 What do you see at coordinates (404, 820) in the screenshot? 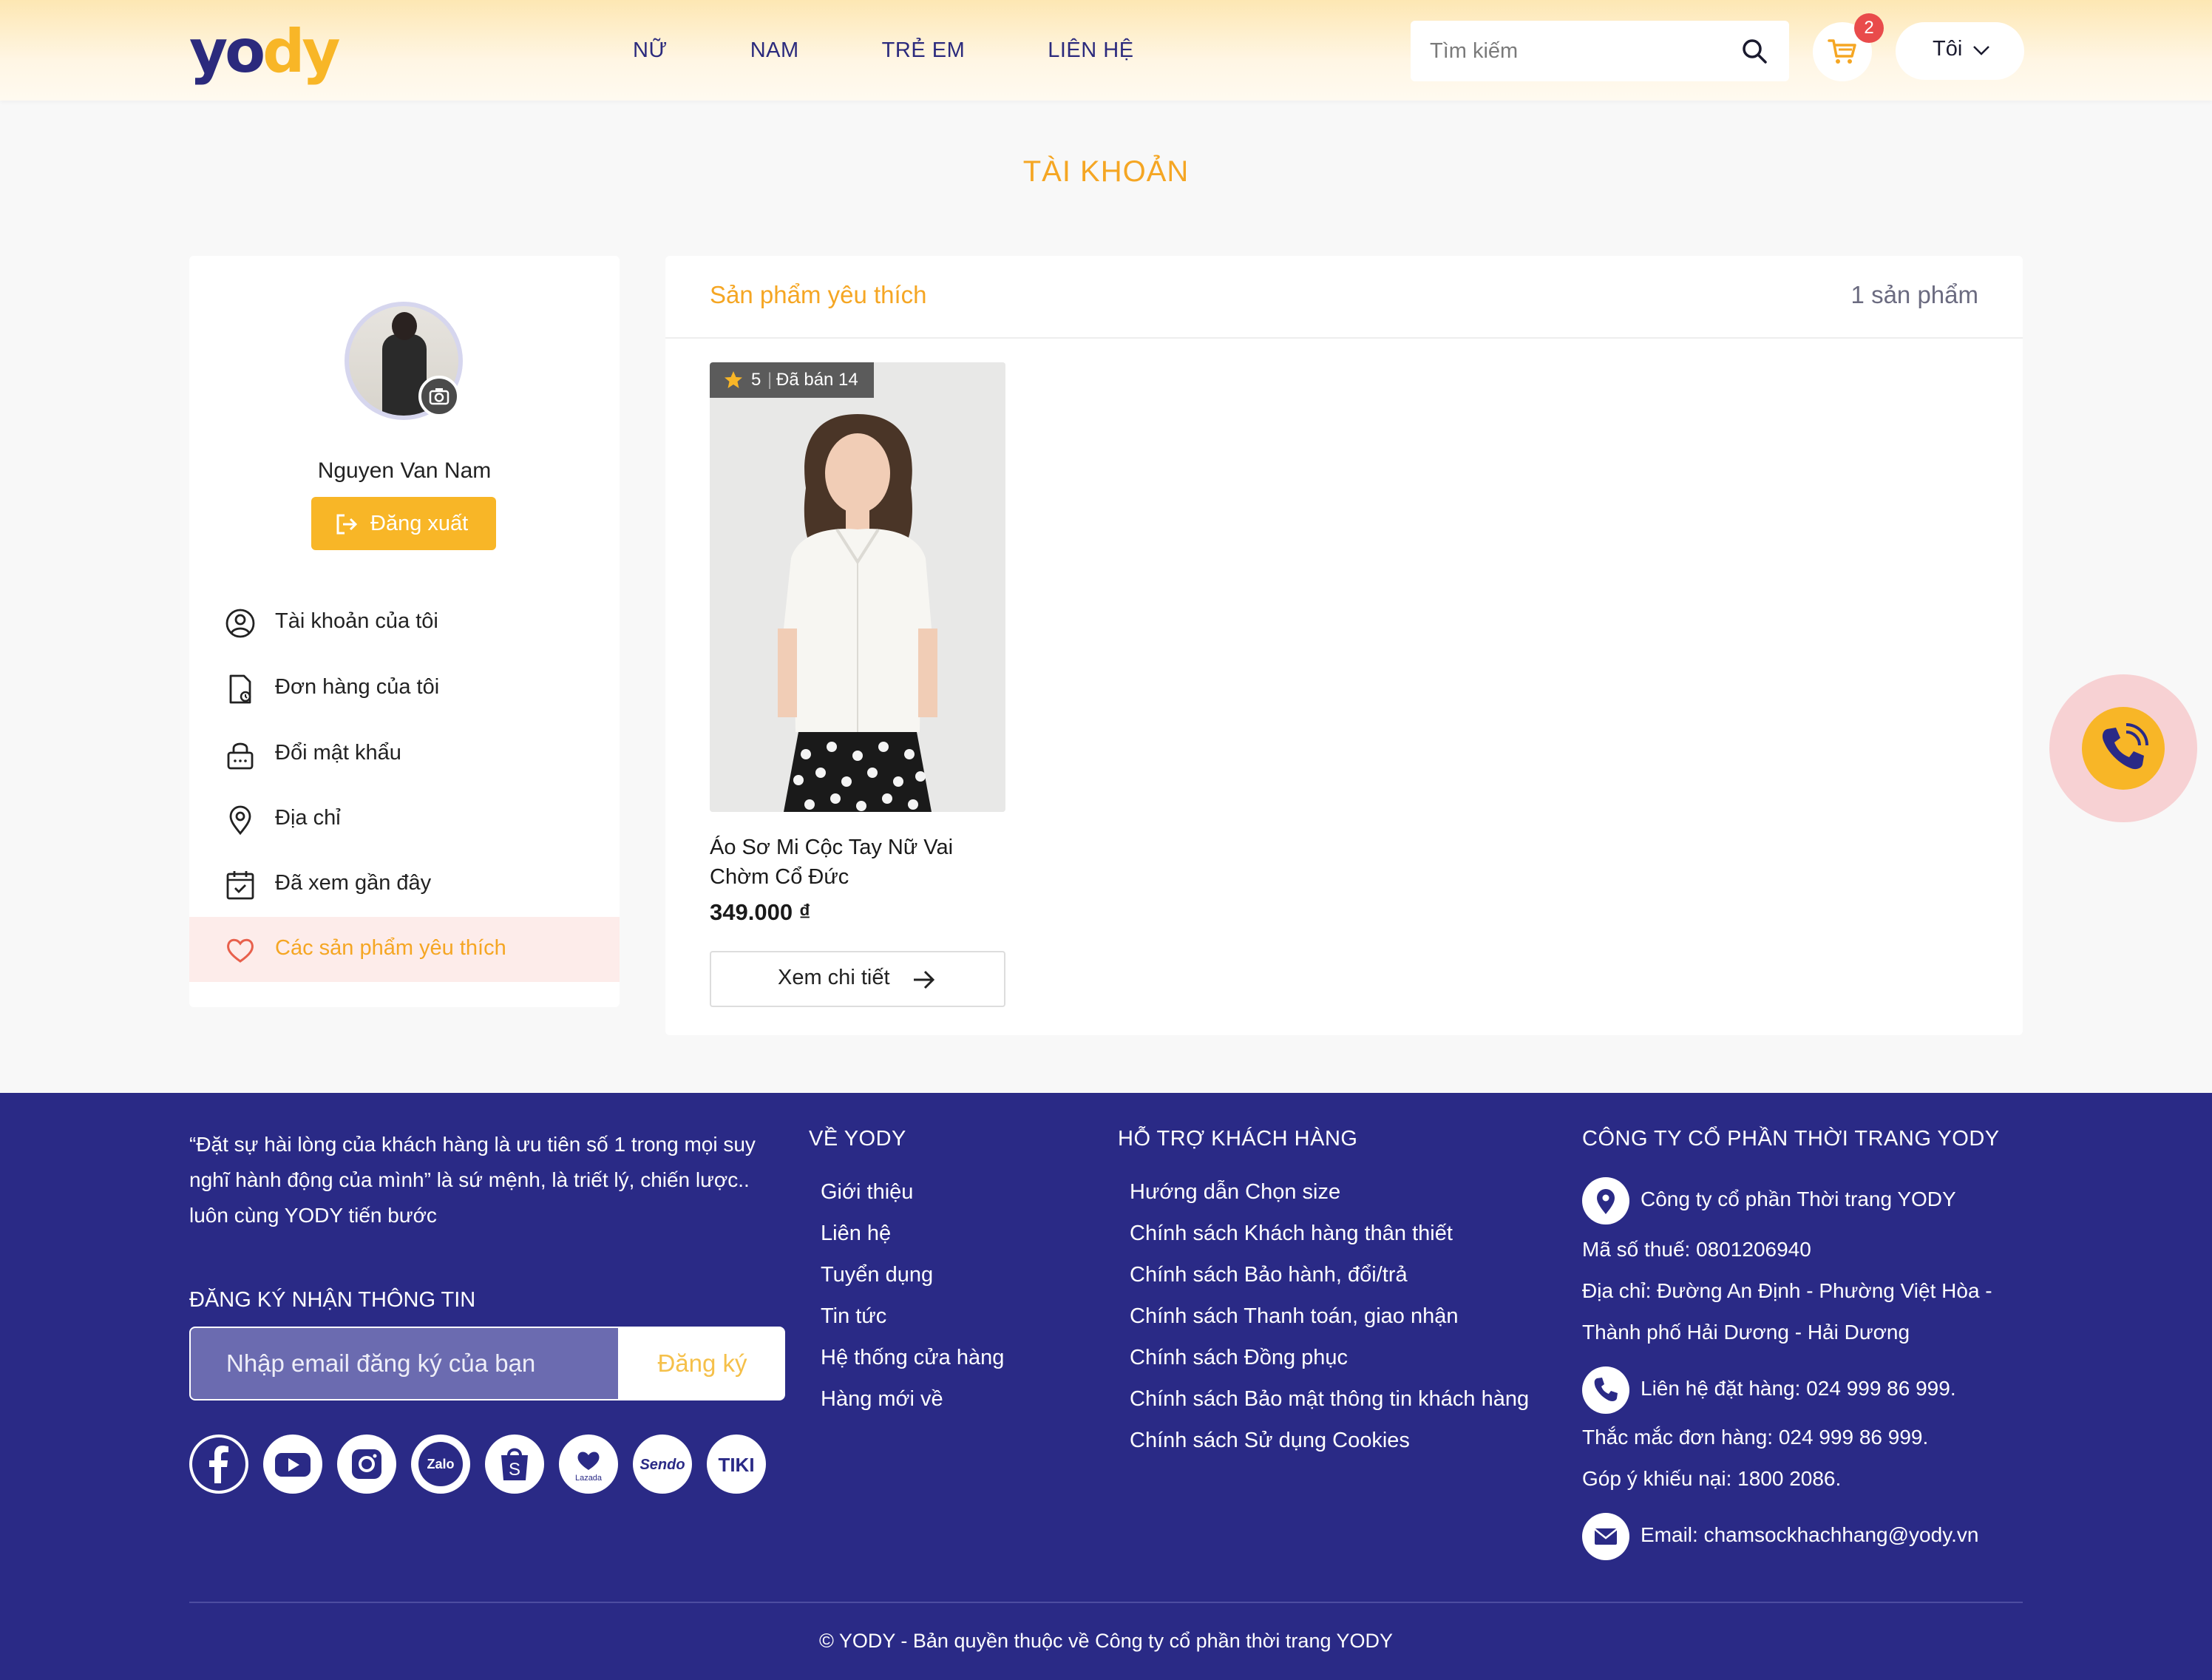
I see `menu-address: Địa chỉ` at bounding box center [404, 820].